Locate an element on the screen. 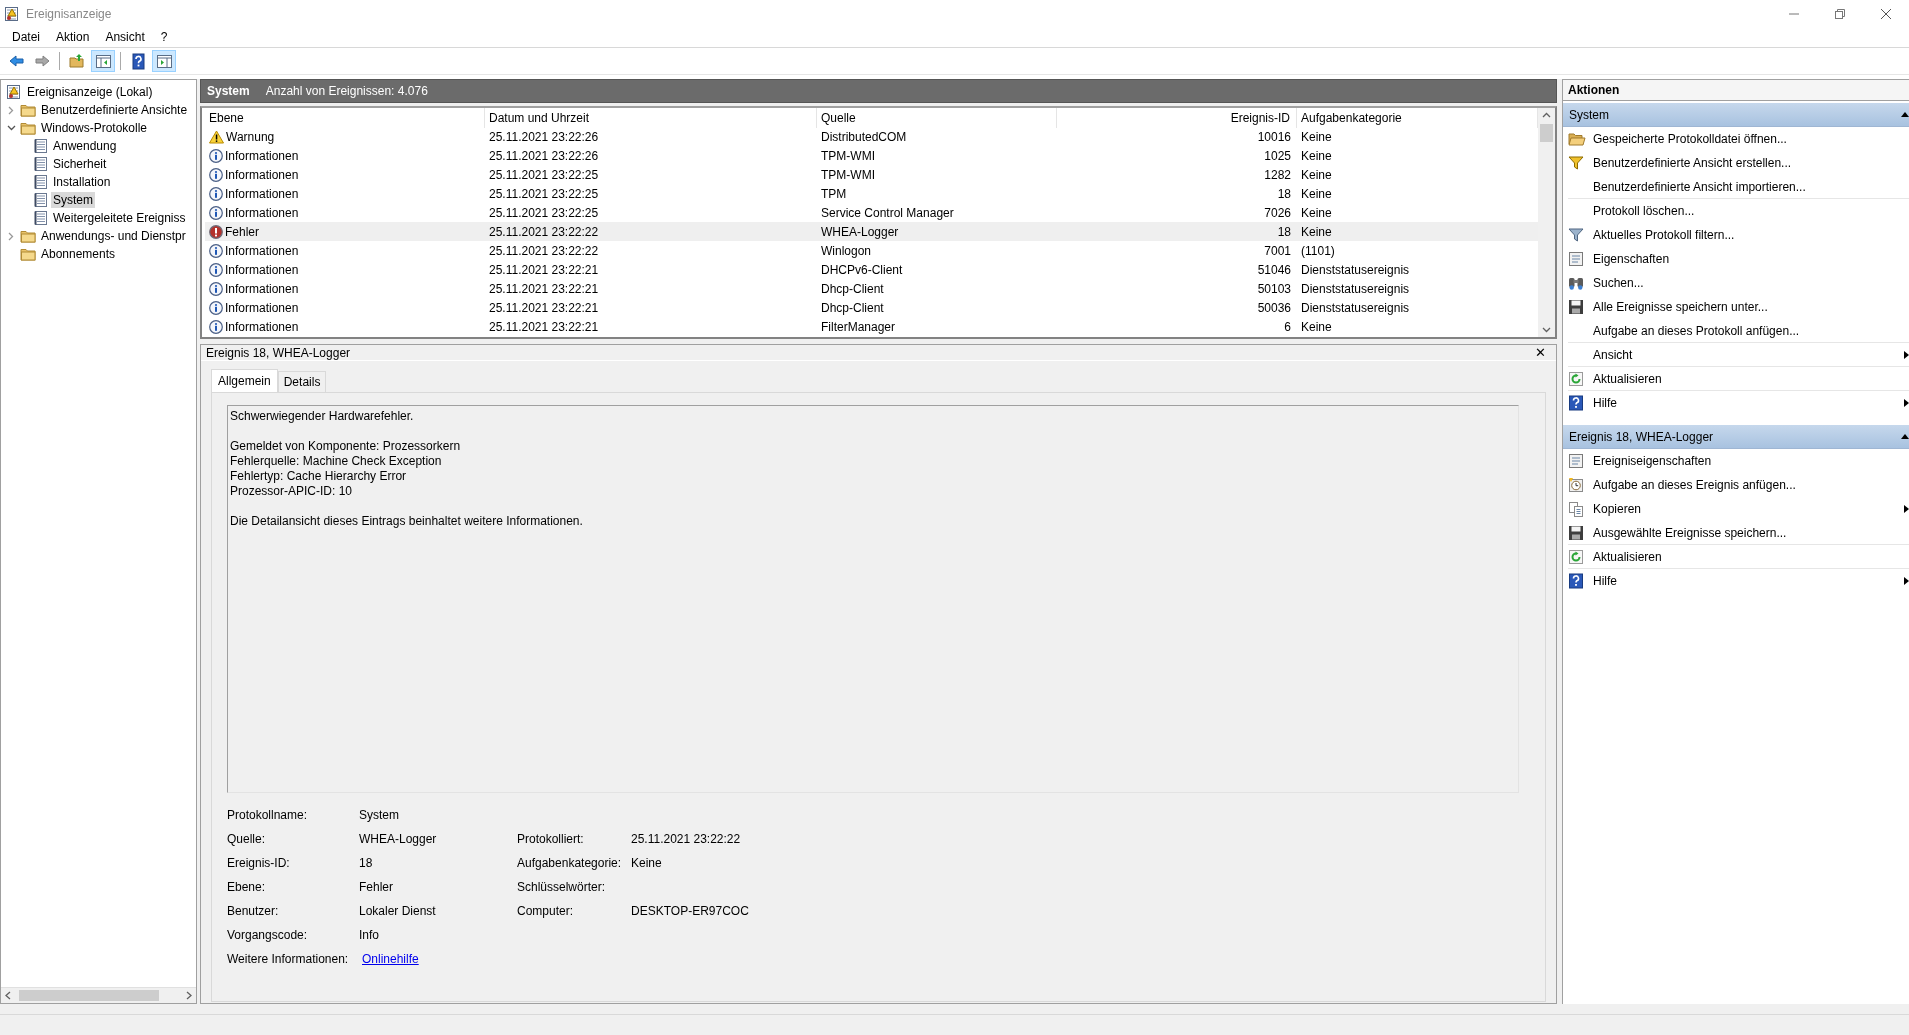  restore-icon is located at coordinates (1840, 13).